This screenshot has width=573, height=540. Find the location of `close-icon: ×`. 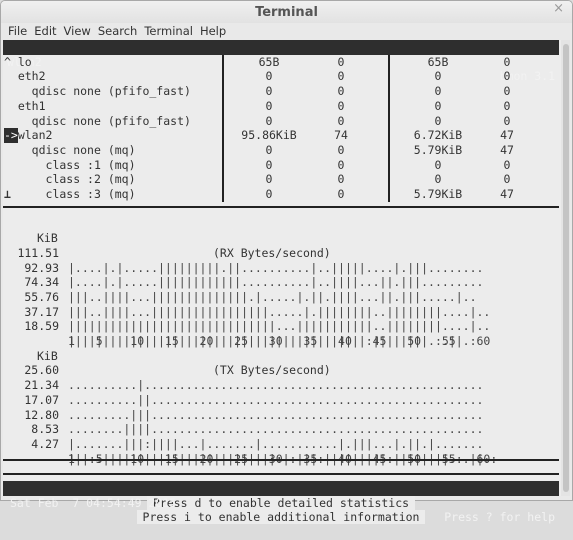

close-icon: × is located at coordinates (558, 8).